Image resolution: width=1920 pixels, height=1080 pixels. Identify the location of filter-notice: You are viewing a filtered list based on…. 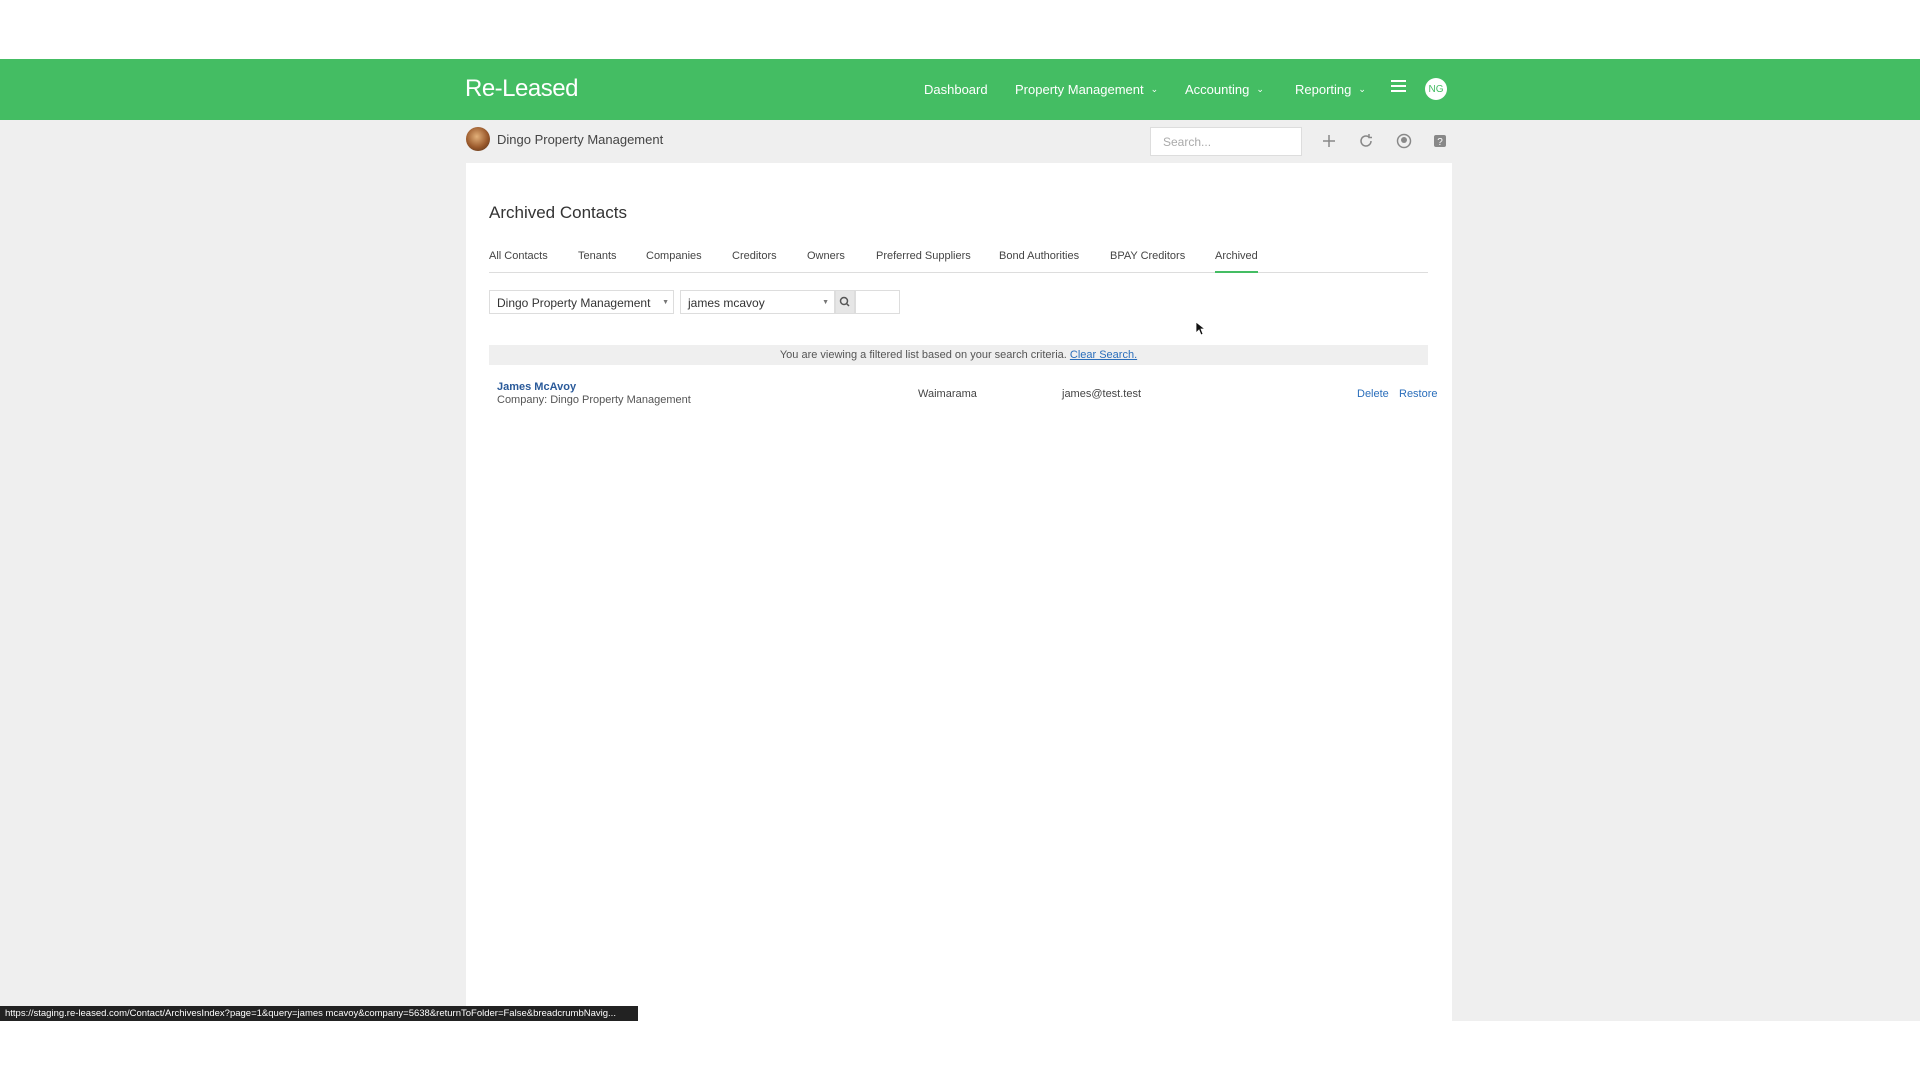
(958, 355).